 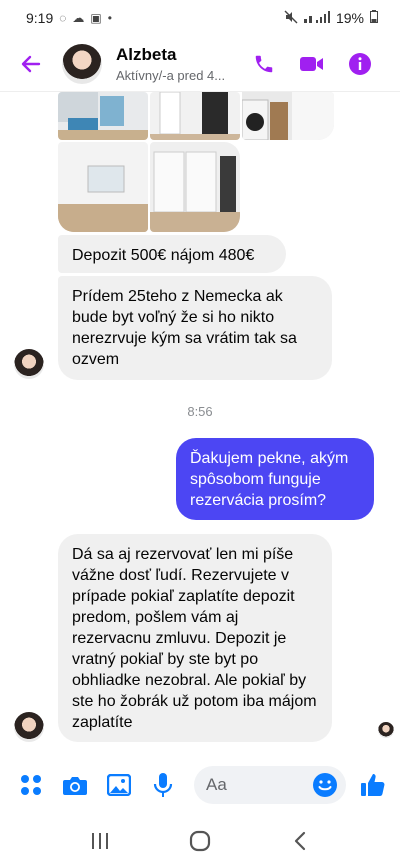 I want to click on info-icon, so click(x=360, y=64).